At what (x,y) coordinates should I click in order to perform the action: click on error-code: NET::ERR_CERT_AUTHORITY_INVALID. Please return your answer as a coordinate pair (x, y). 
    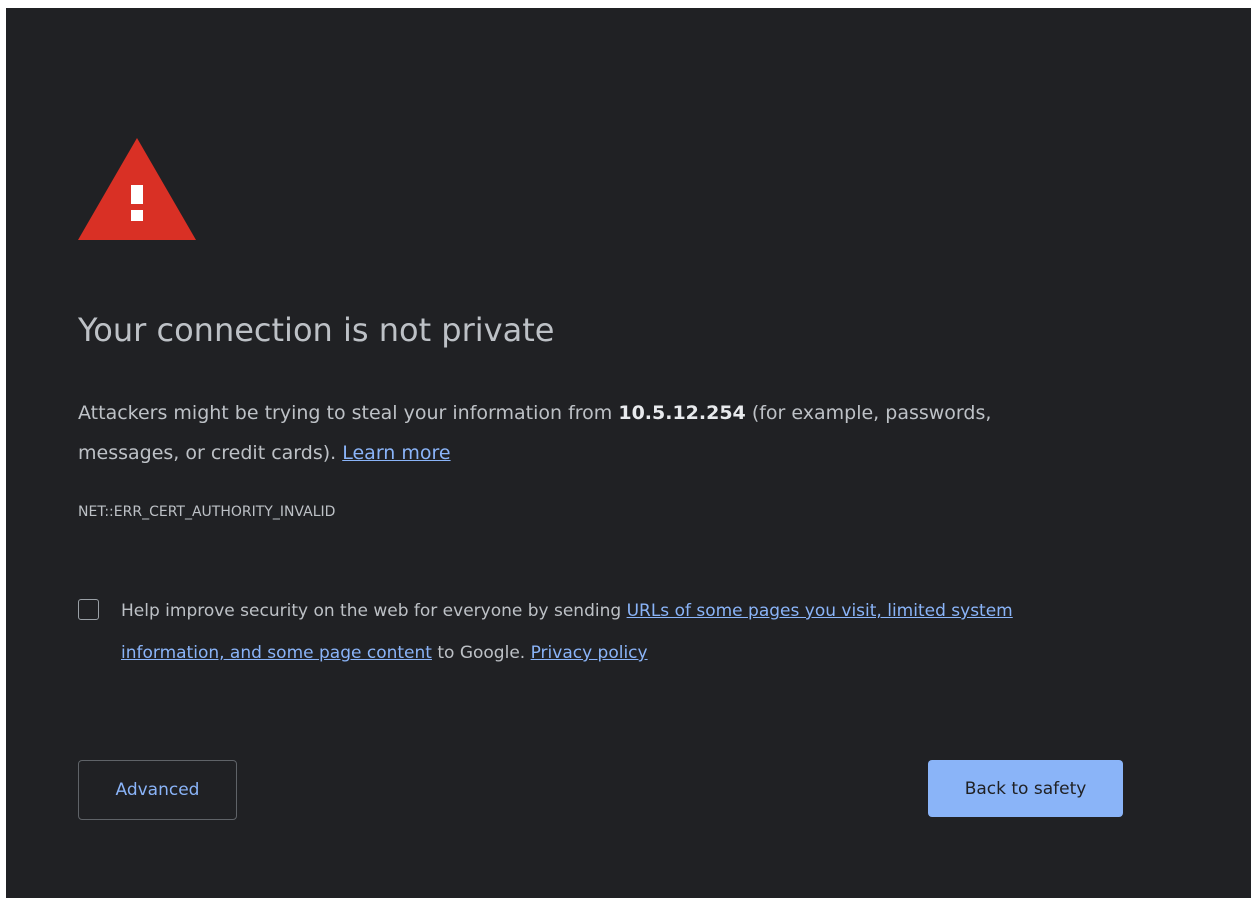
    Looking at the image, I should click on (207, 512).